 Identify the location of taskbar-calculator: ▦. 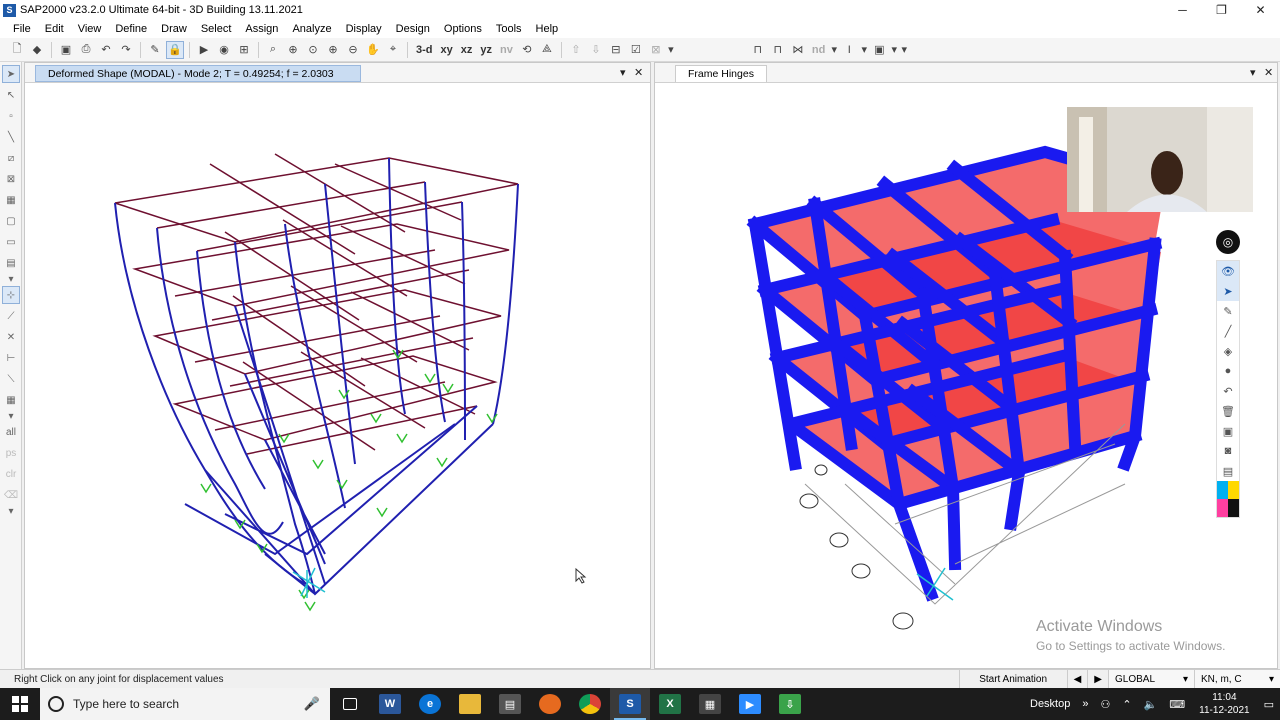
(710, 704).